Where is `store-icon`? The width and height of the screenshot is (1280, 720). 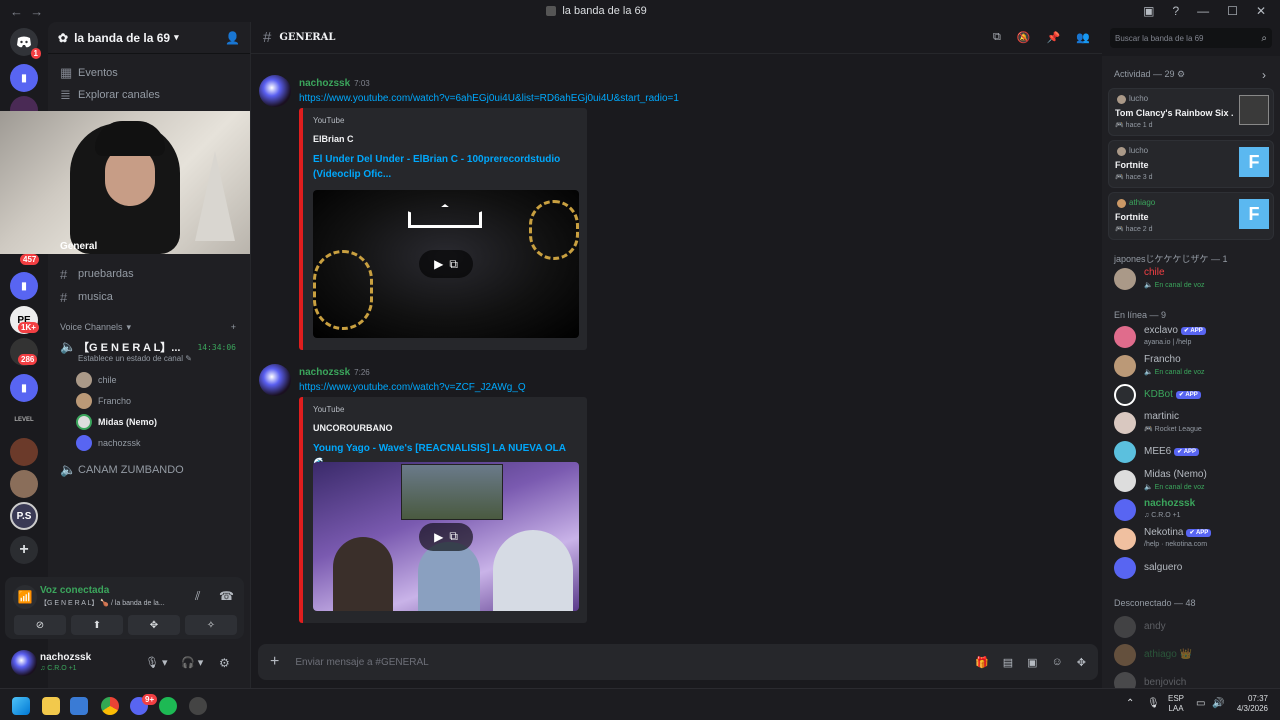 store-icon is located at coordinates (79, 706).